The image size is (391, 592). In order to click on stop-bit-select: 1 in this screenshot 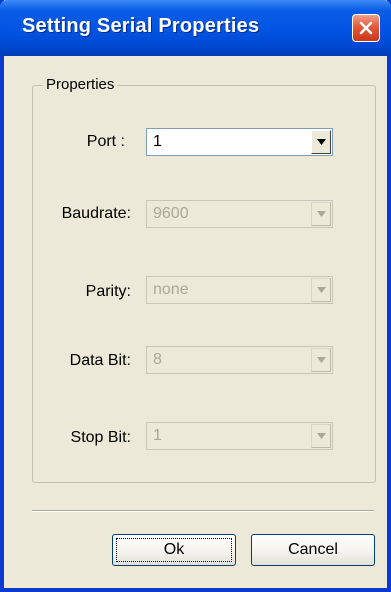, I will do `click(239, 436)`.